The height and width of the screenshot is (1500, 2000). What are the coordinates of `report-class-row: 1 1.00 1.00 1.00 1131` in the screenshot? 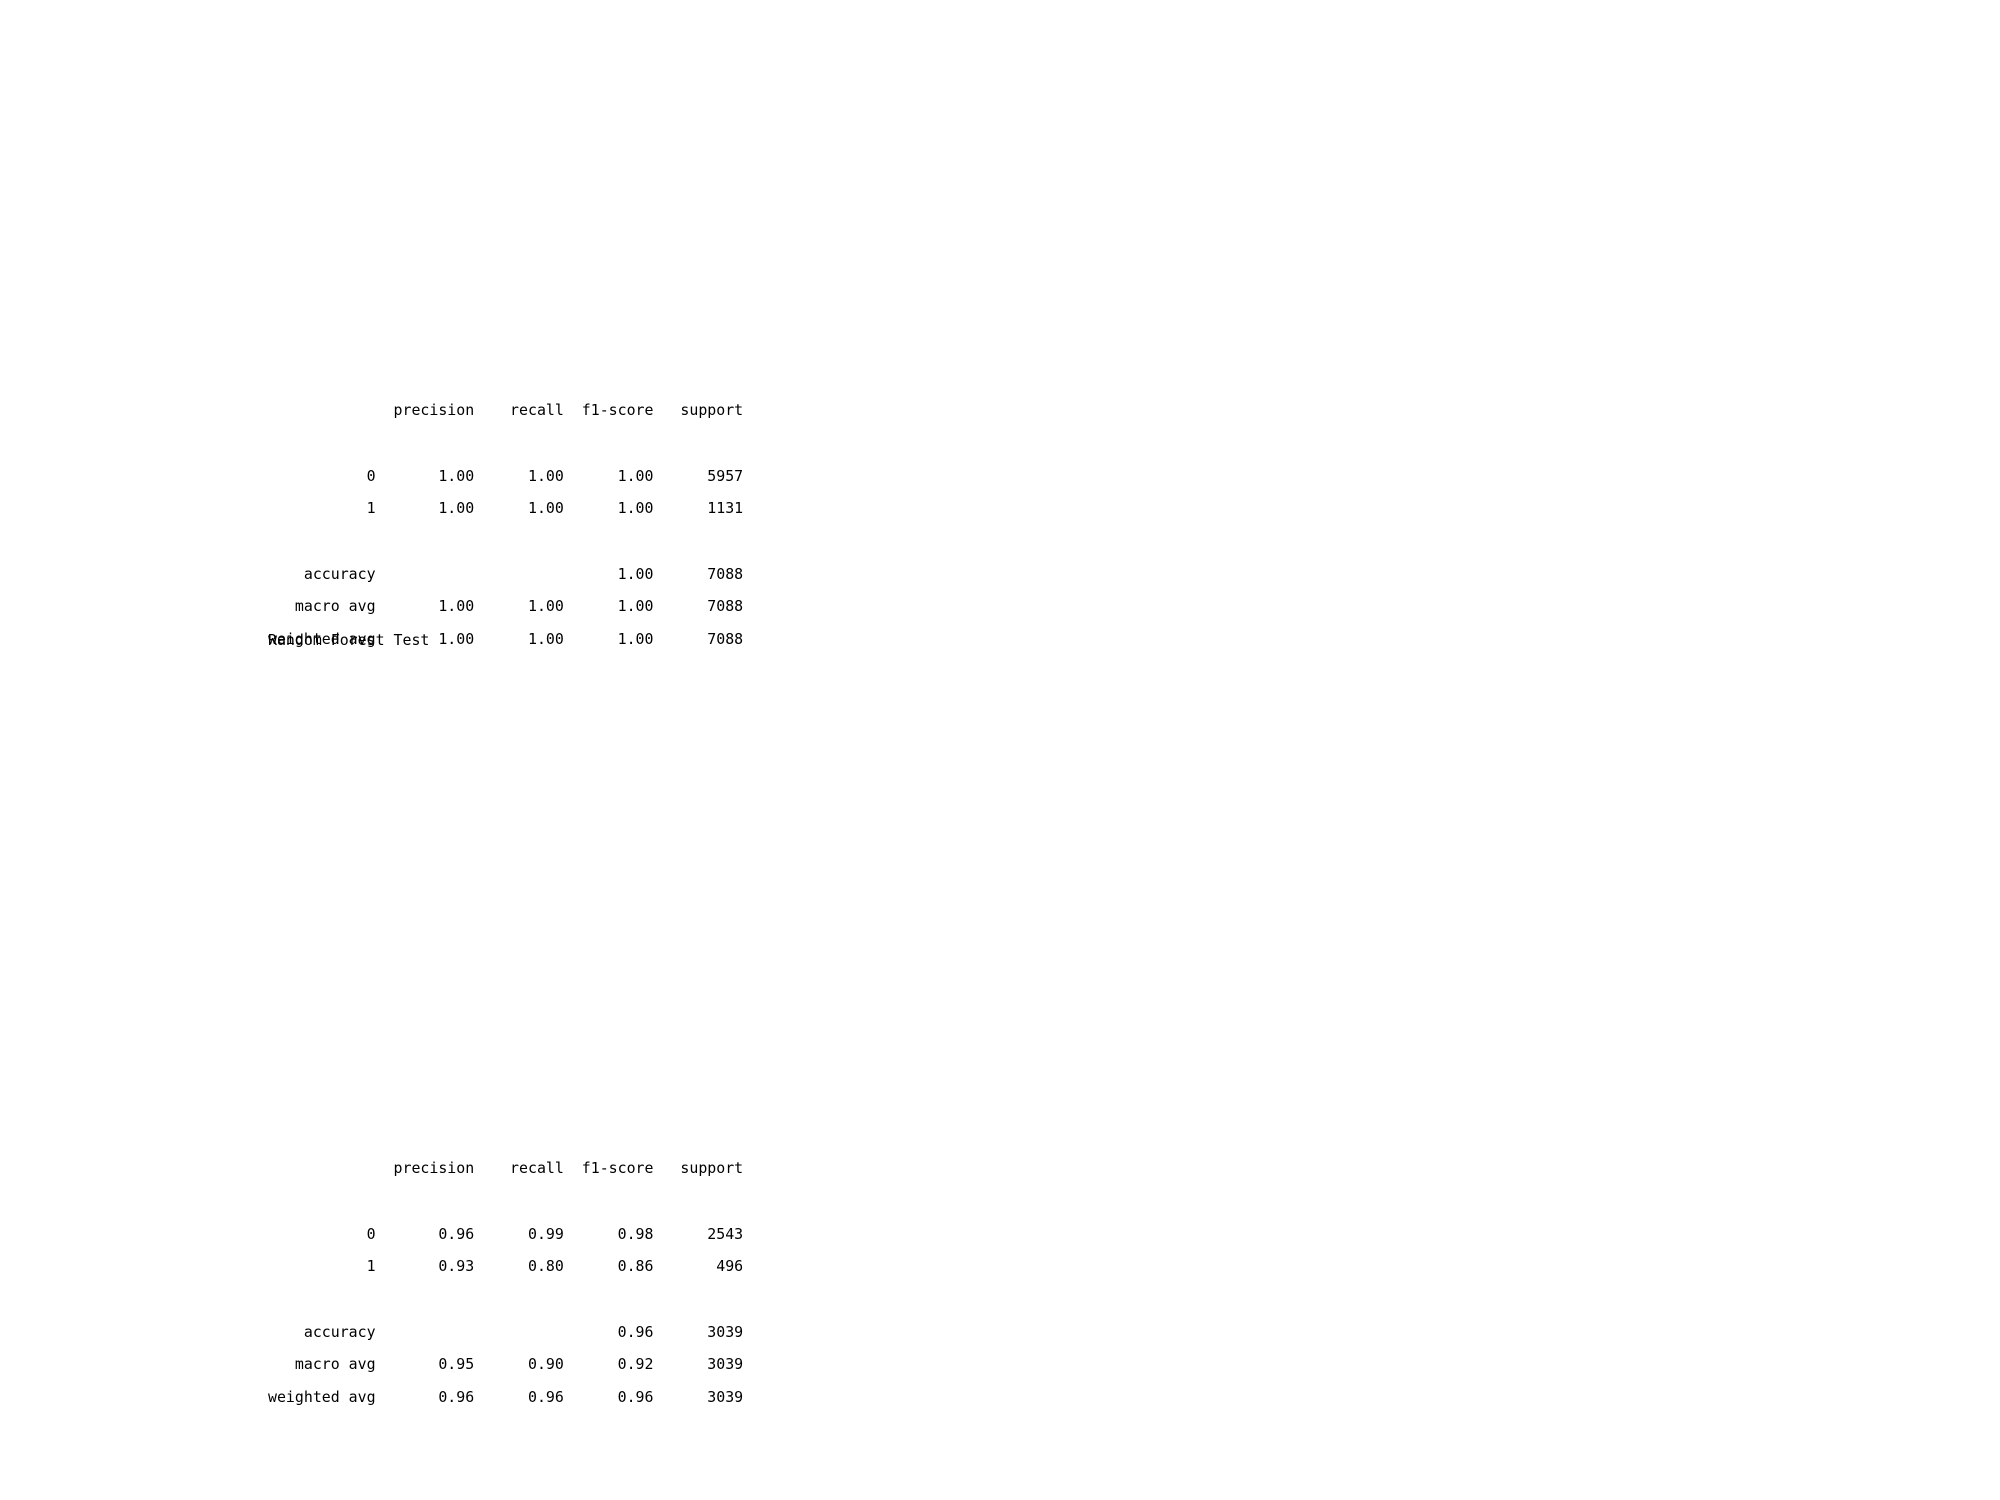 It's located at (506, 508).